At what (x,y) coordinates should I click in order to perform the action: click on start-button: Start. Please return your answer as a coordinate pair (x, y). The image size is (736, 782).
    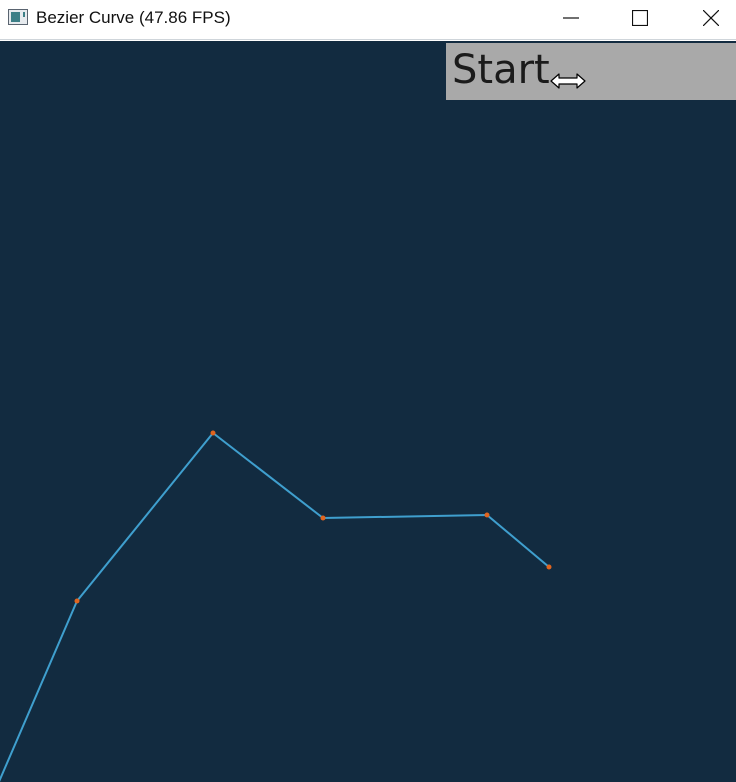
    Looking at the image, I should click on (591, 71).